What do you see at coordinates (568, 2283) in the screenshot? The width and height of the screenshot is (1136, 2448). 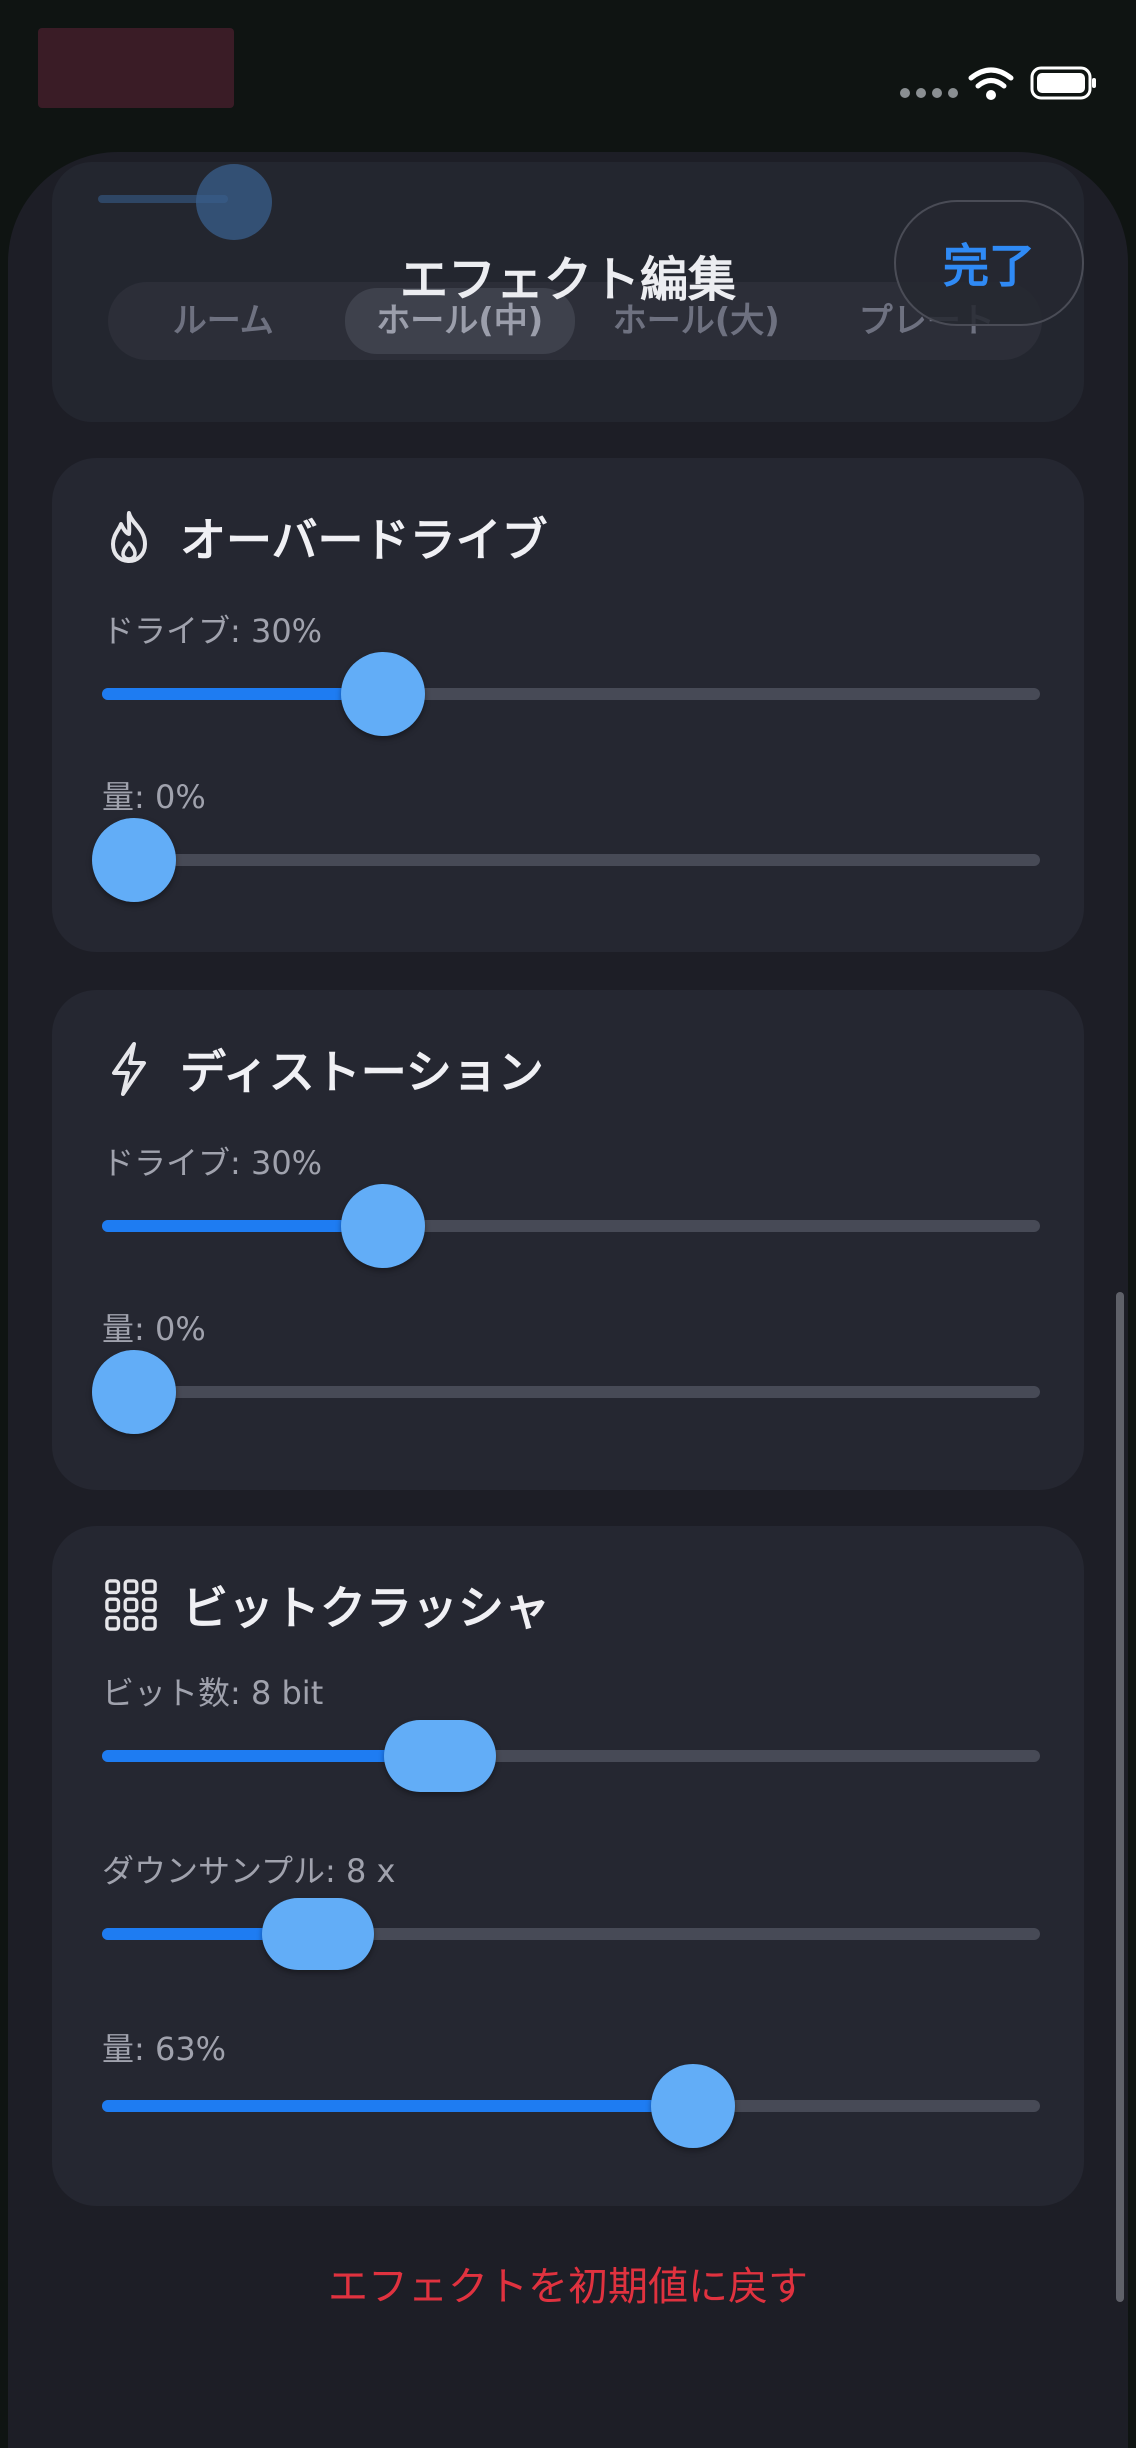 I see `reset-effects-button: エフェクトを初期値に戻す` at bounding box center [568, 2283].